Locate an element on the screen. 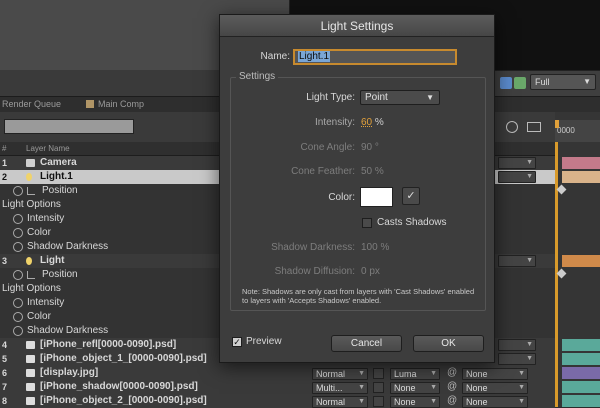 The height and width of the screenshot is (408, 600). intensity-field: 60 % is located at coordinates (372, 122).